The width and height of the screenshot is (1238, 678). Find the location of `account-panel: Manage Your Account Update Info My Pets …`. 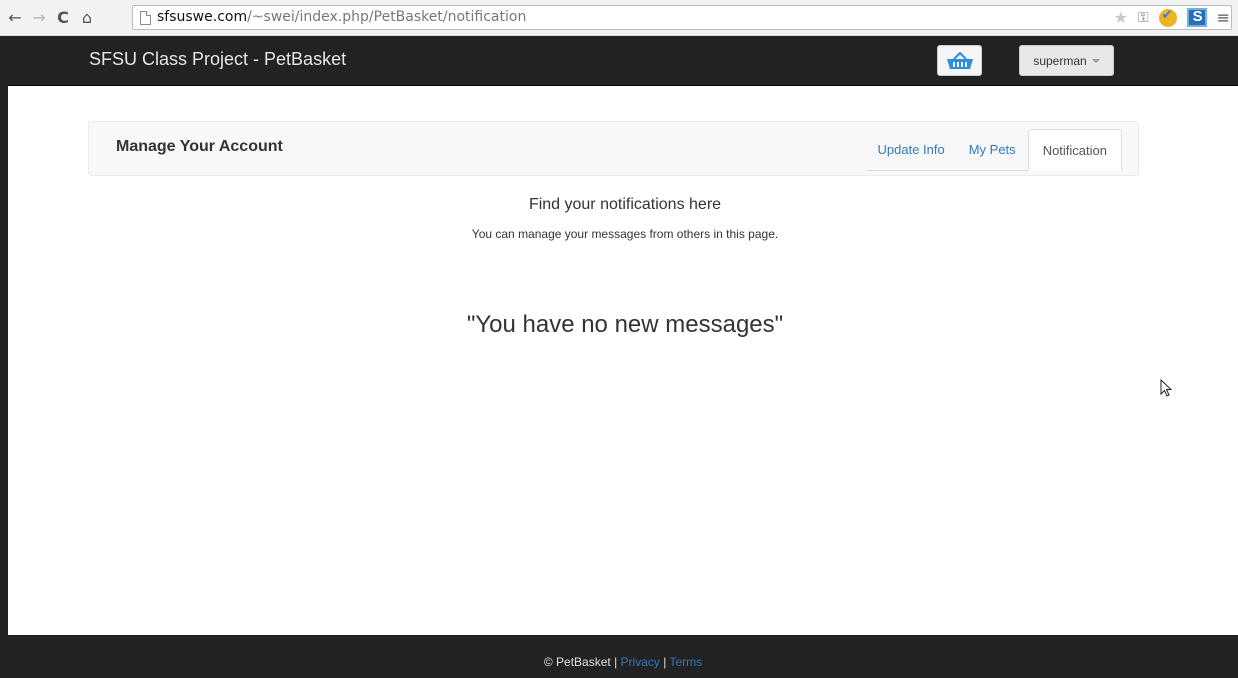

account-panel: Manage Your Account Update Info My Pets … is located at coordinates (613, 148).